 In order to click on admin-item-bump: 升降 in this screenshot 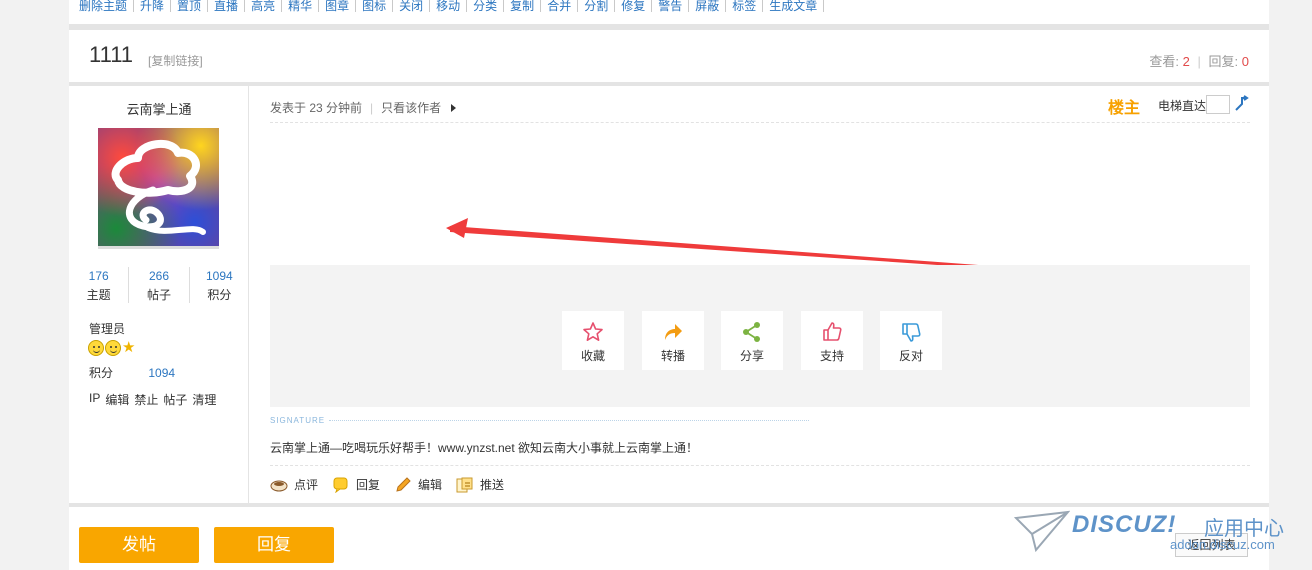, I will do `click(153, 6)`.